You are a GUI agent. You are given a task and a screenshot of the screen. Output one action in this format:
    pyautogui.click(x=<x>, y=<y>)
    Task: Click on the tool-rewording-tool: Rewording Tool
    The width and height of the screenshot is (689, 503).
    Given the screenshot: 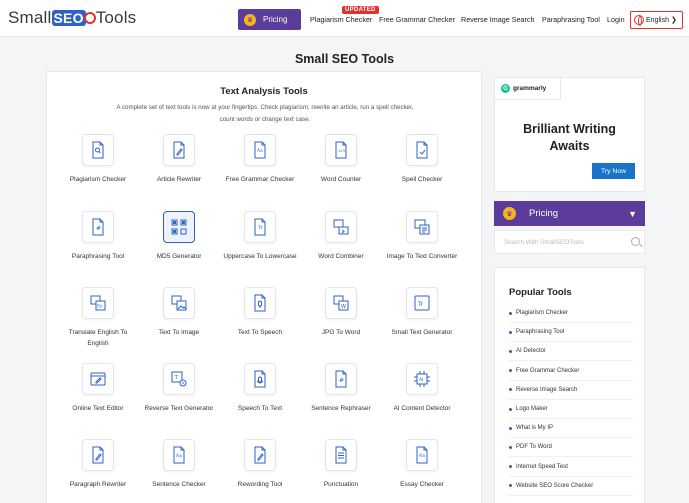 What is the action you would take?
    pyautogui.click(x=260, y=464)
    